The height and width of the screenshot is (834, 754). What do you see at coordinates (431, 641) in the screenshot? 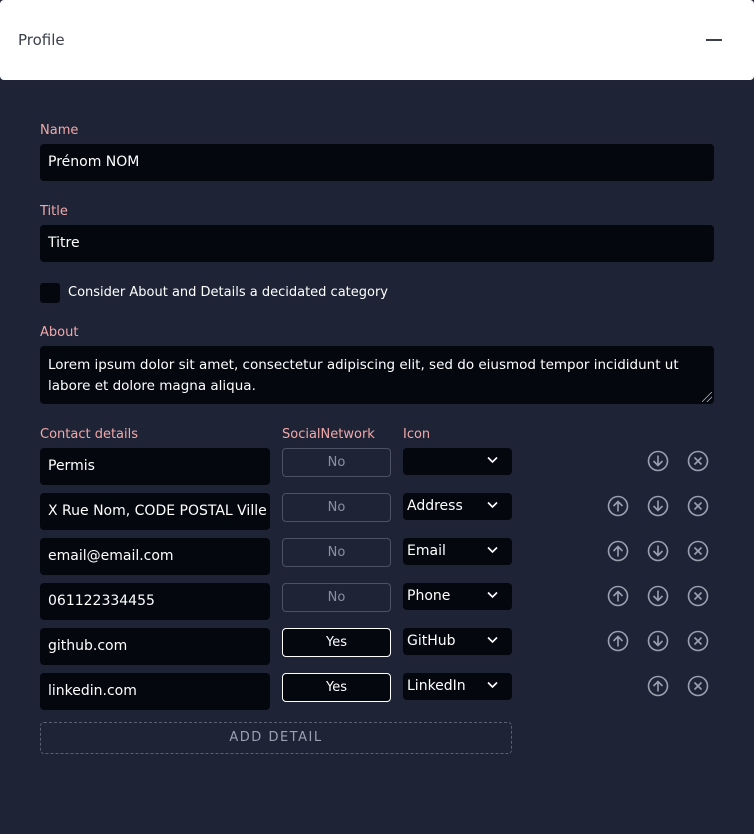
I see `icon-select-value: GitHub` at bounding box center [431, 641].